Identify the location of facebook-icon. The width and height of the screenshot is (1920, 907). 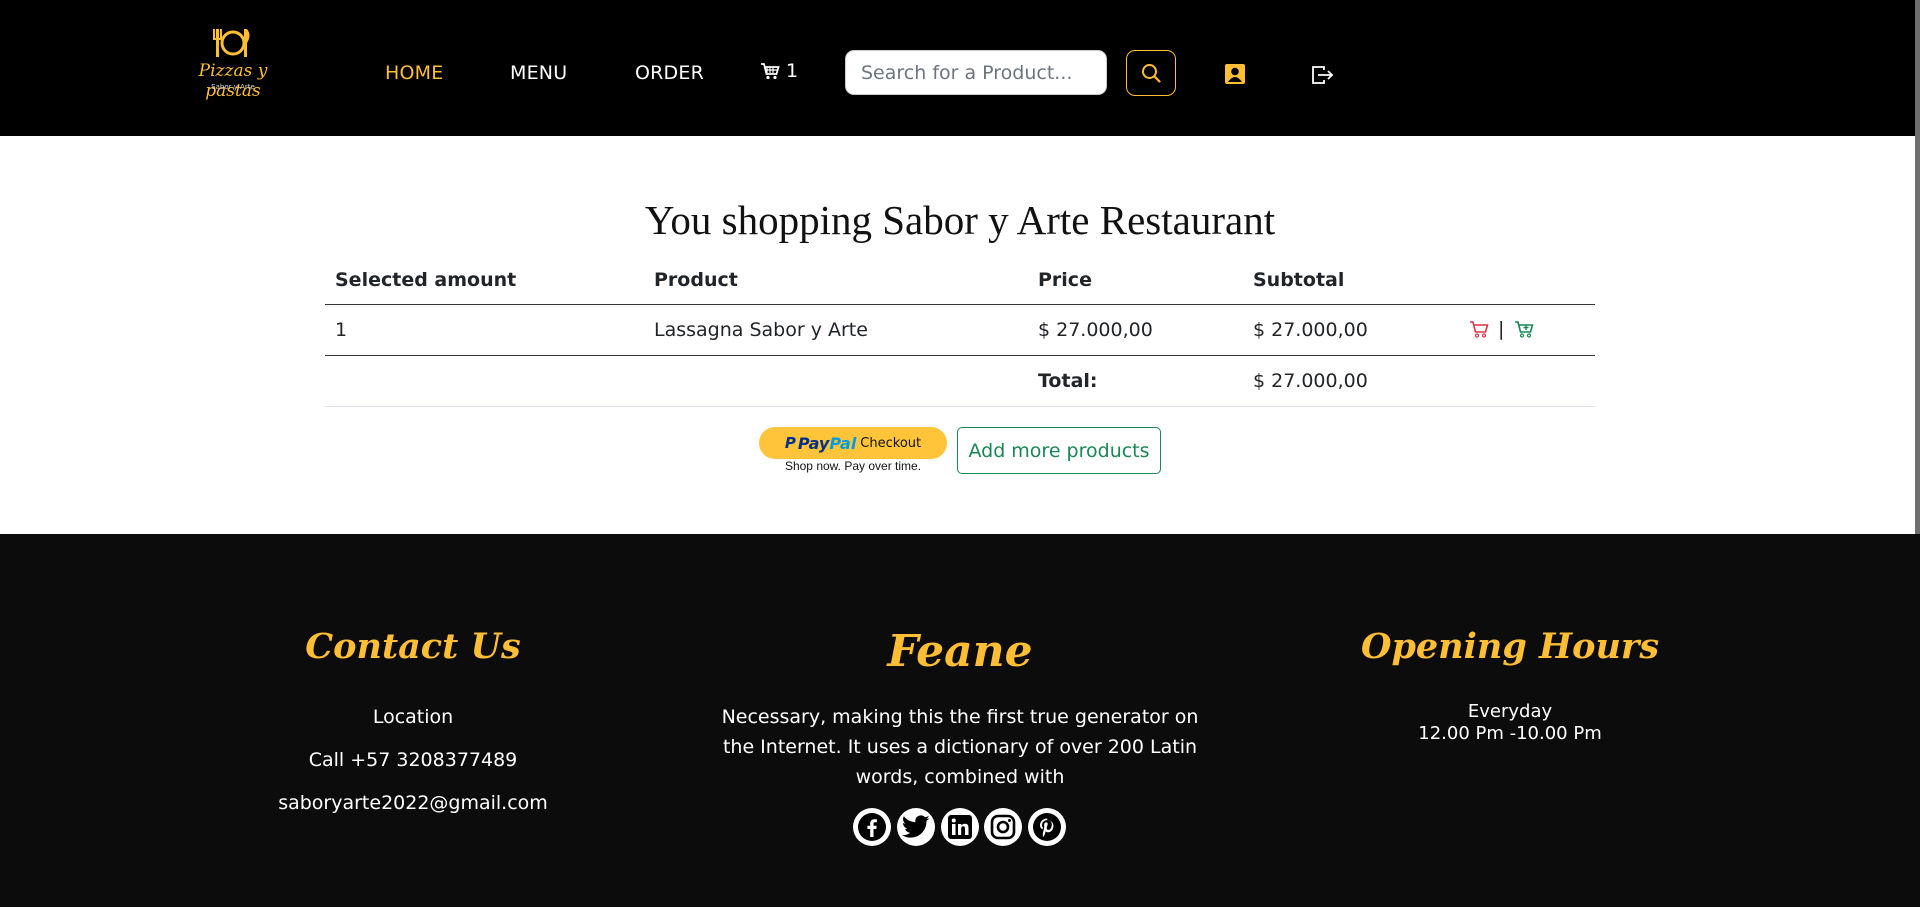
(872, 827).